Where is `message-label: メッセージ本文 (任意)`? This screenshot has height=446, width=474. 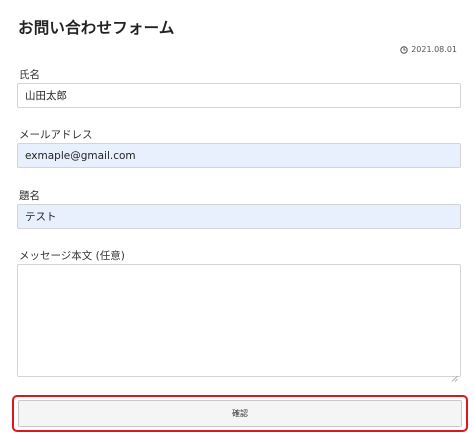 message-label: メッセージ本文 (任意) is located at coordinates (72, 256).